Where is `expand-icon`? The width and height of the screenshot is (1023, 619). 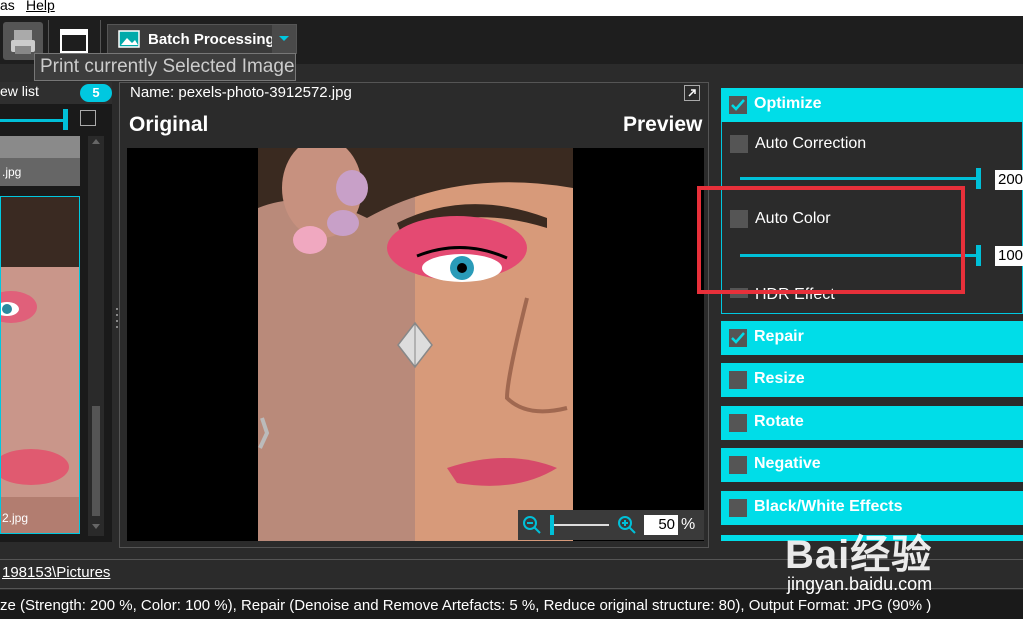
expand-icon is located at coordinates (692, 93).